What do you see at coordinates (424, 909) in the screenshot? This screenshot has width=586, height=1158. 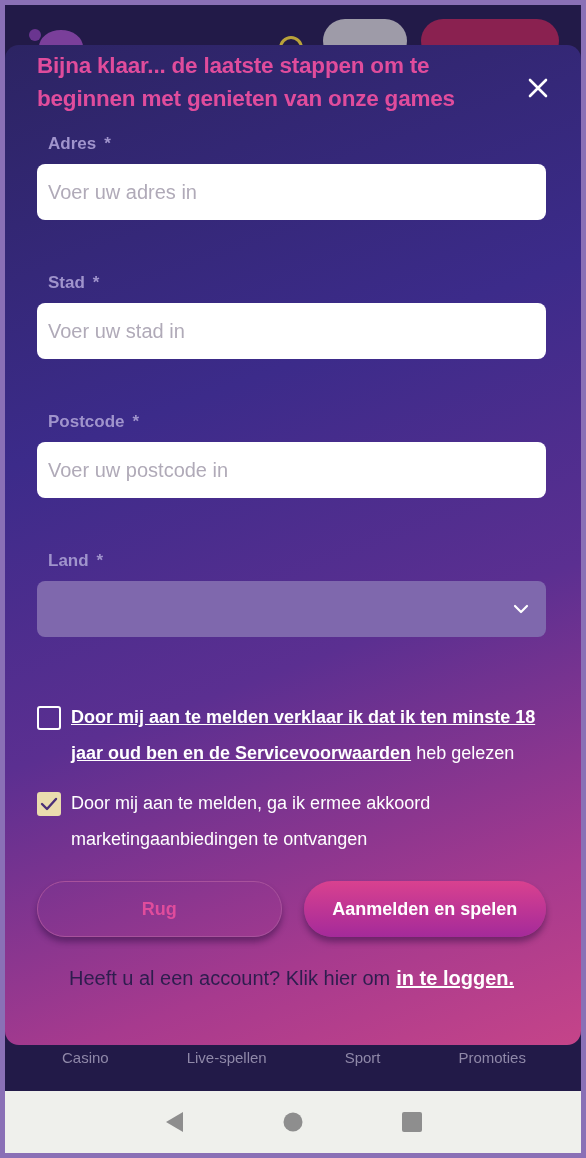 I see `submit-button: Aanmelden en spelen` at bounding box center [424, 909].